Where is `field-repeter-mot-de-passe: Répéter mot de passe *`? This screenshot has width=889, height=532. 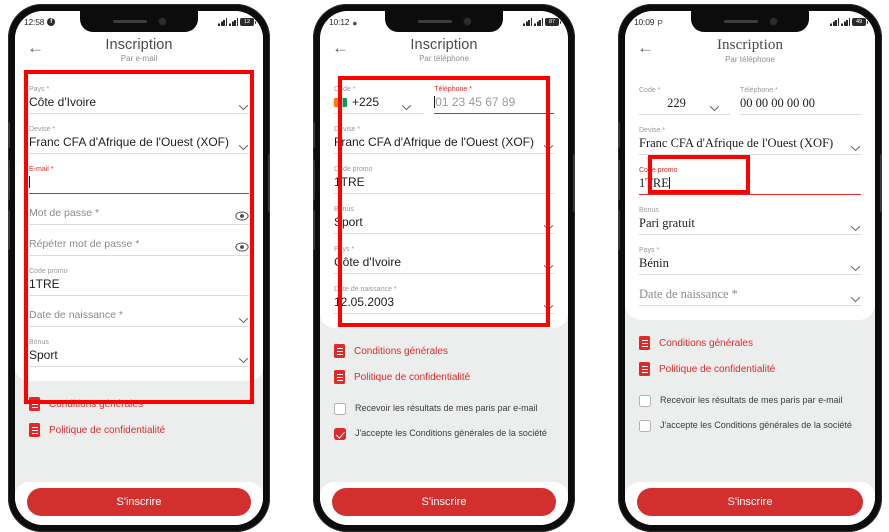
field-repeter-mot-de-passe: Répéter mot de passe * is located at coordinates (139, 244).